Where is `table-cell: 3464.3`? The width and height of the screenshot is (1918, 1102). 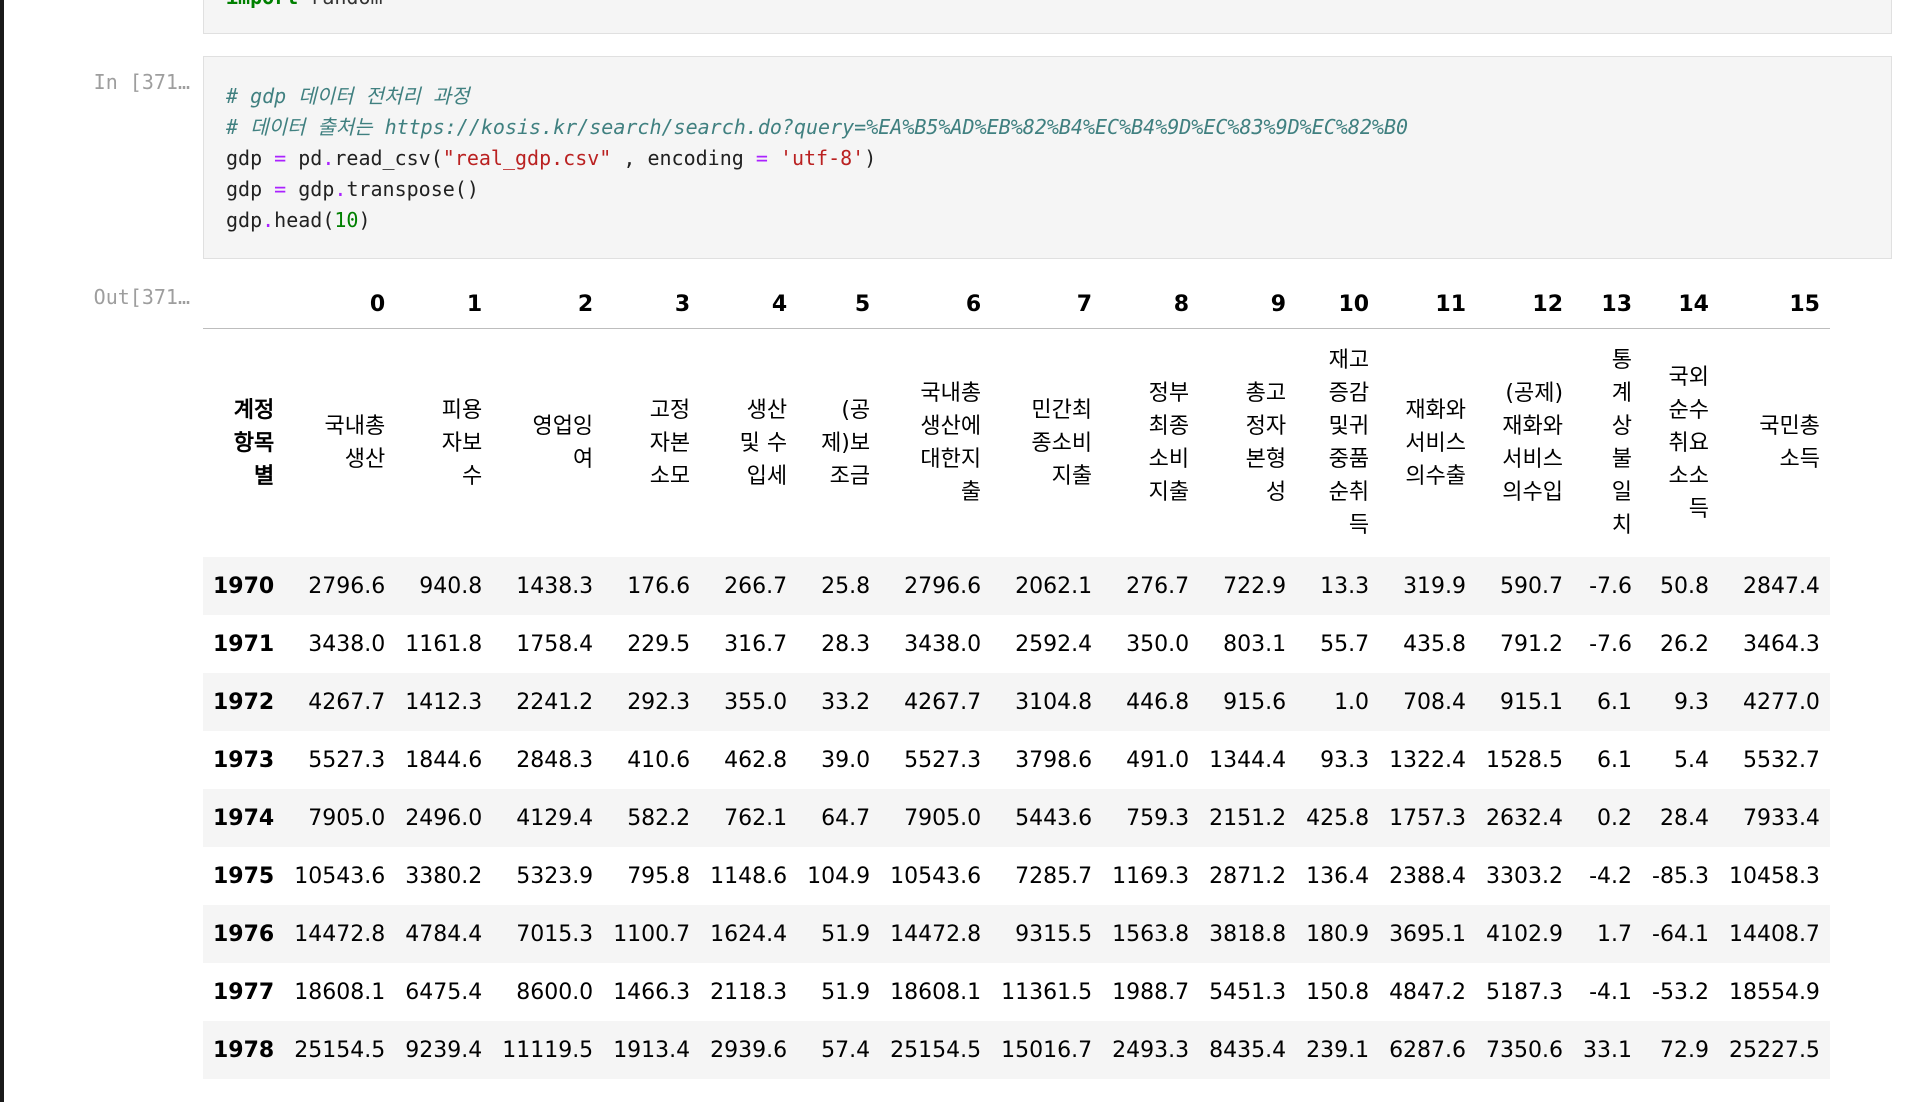
table-cell: 3464.3 is located at coordinates (1781, 644).